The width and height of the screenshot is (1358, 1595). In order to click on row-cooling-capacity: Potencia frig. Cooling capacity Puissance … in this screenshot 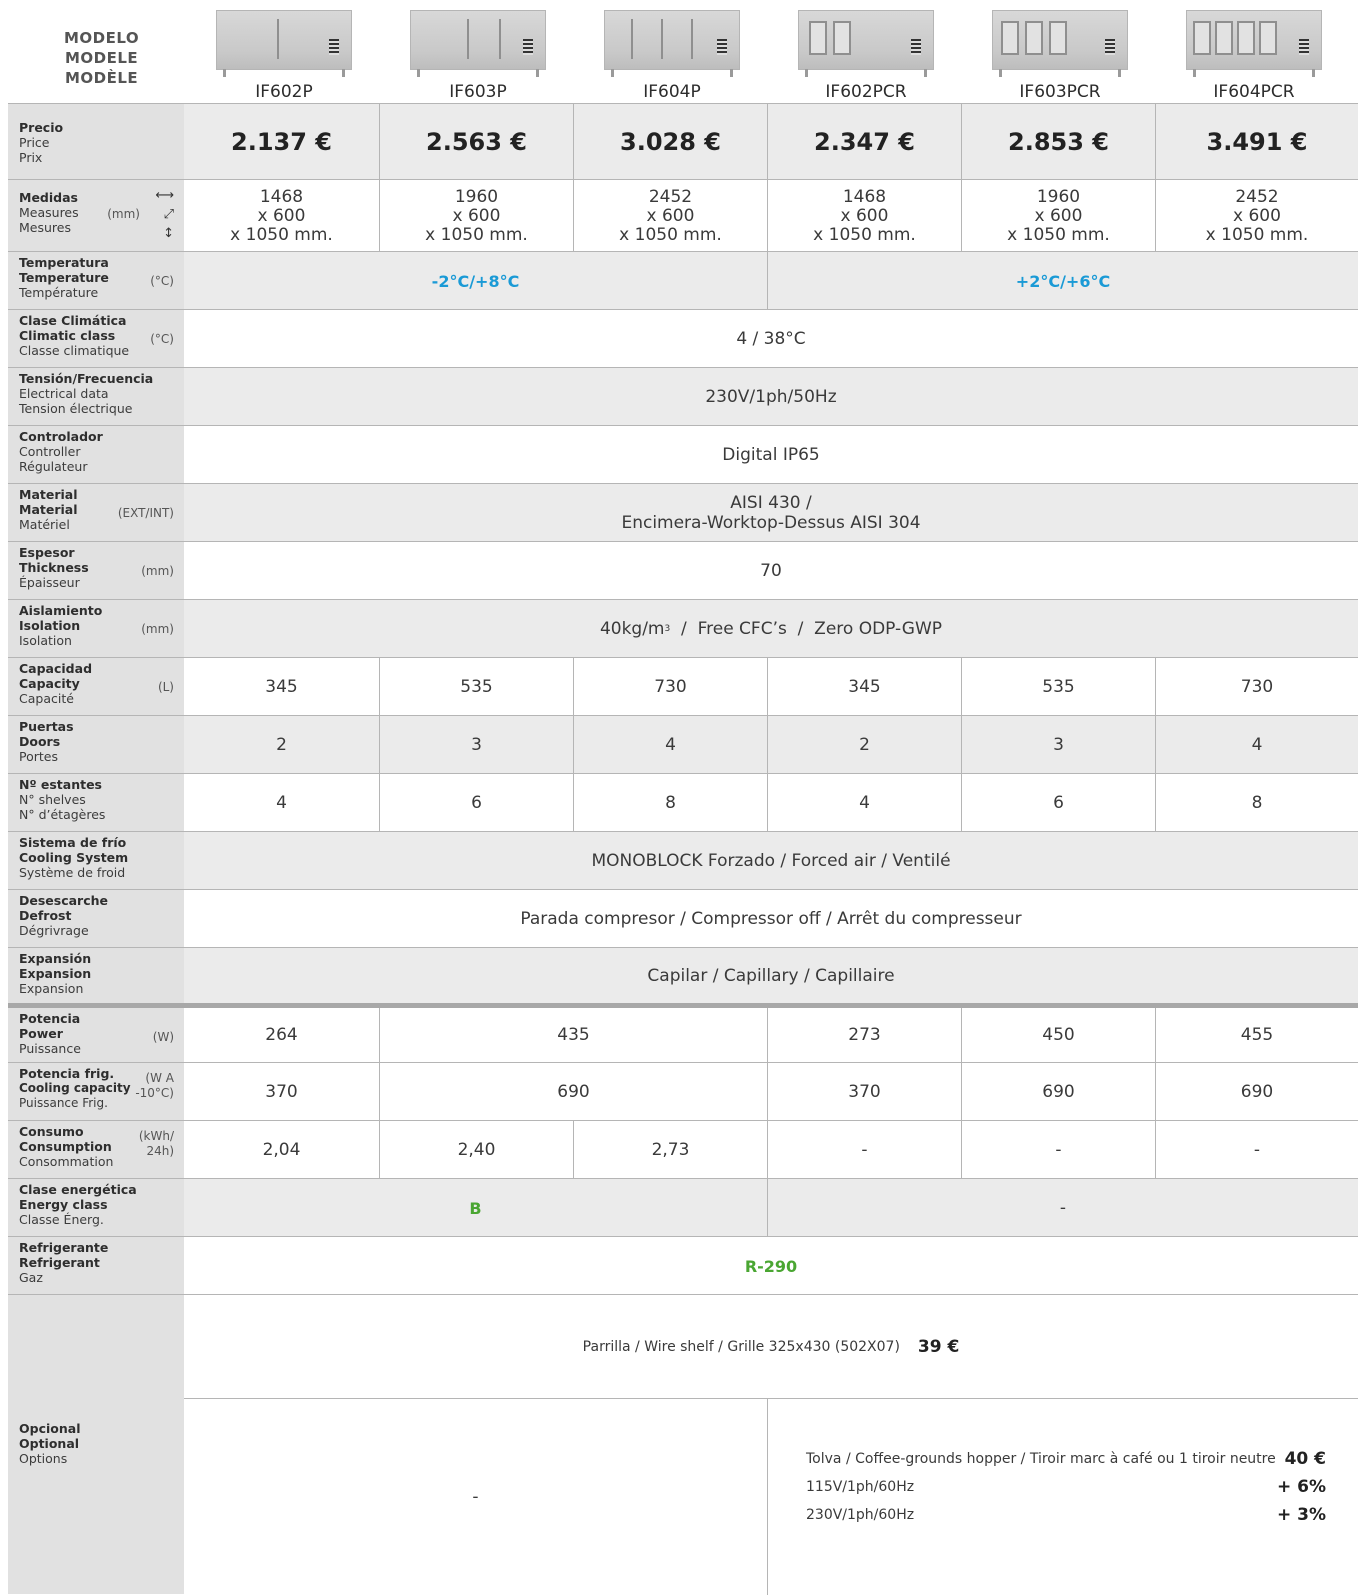, I will do `click(683, 1091)`.